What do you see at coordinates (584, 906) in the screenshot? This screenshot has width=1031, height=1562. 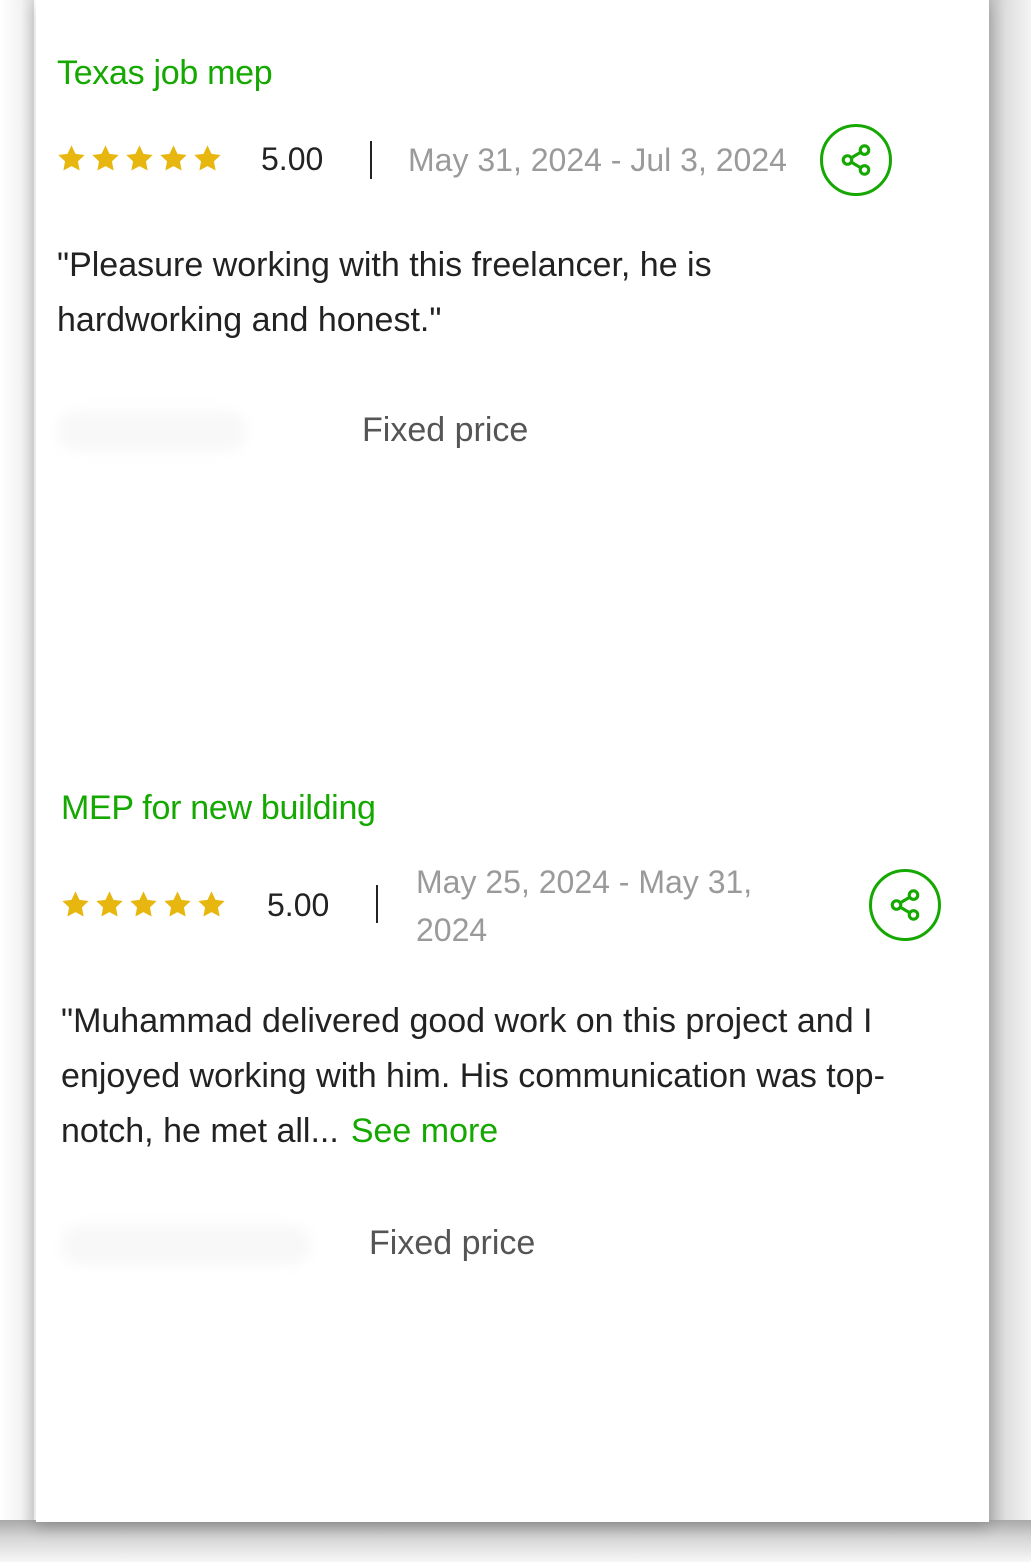 I see `contract-dates: May 25, 2024 - May 31, 2024` at bounding box center [584, 906].